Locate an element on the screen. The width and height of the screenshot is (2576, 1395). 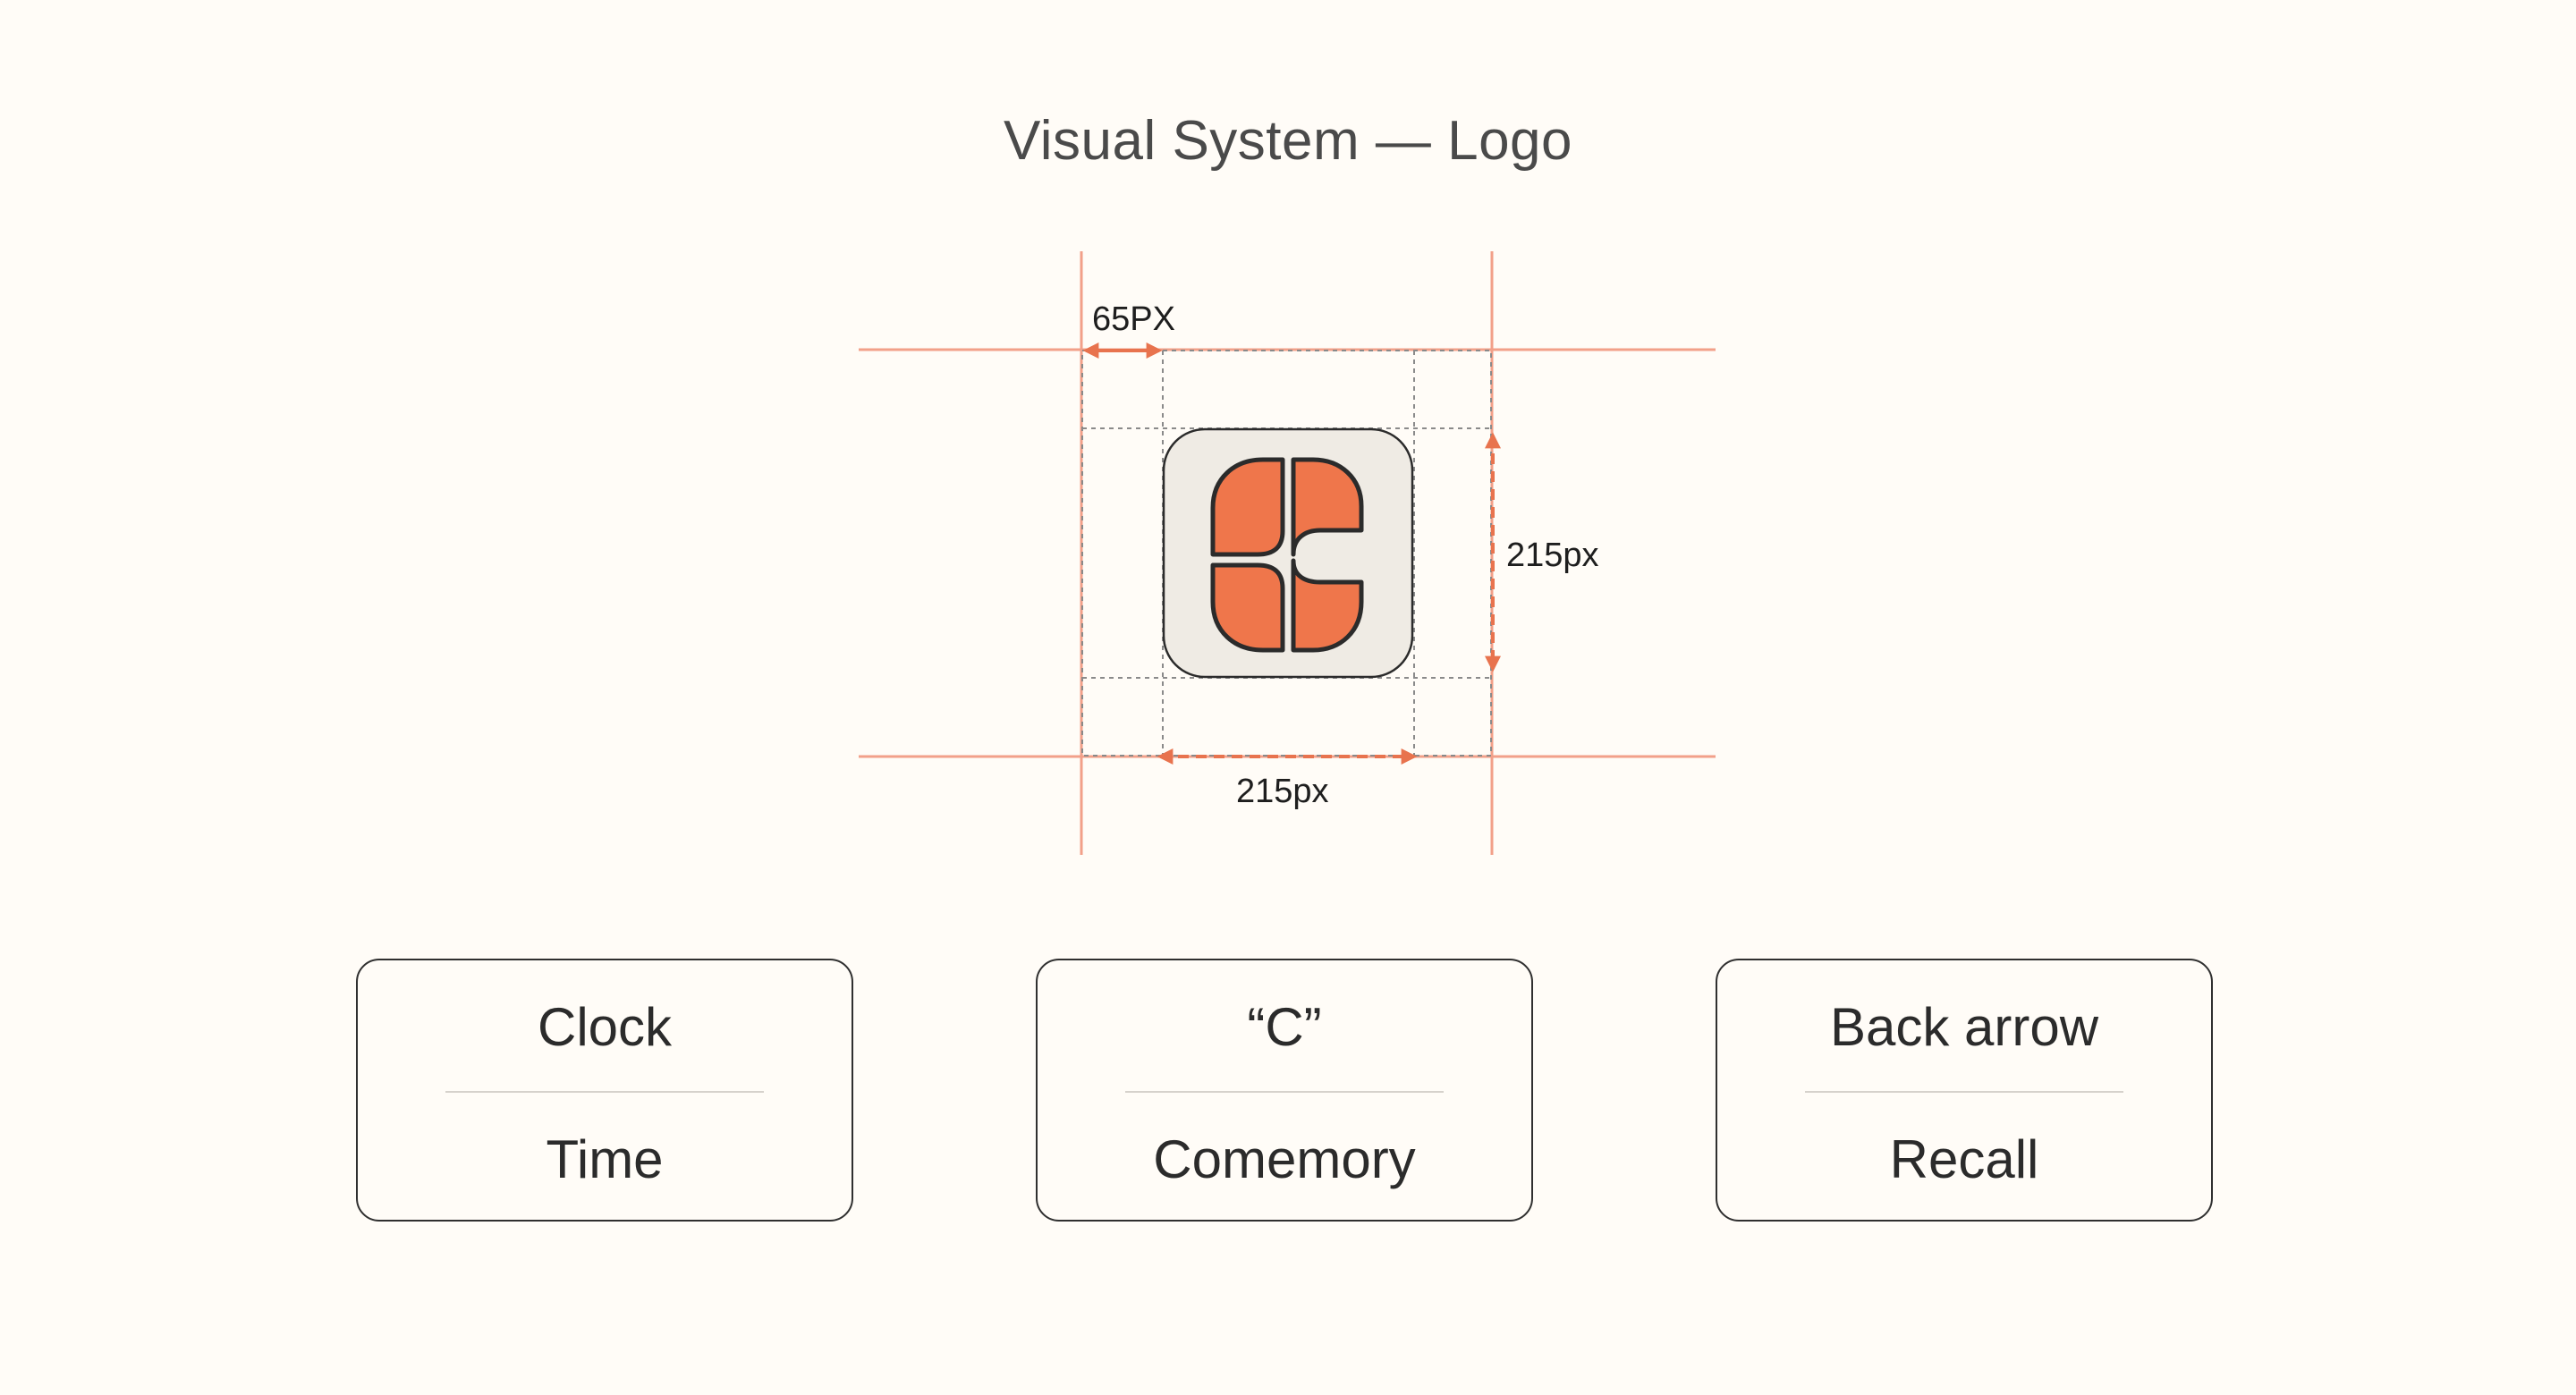
margin-label: 65PX is located at coordinates (1133, 319).